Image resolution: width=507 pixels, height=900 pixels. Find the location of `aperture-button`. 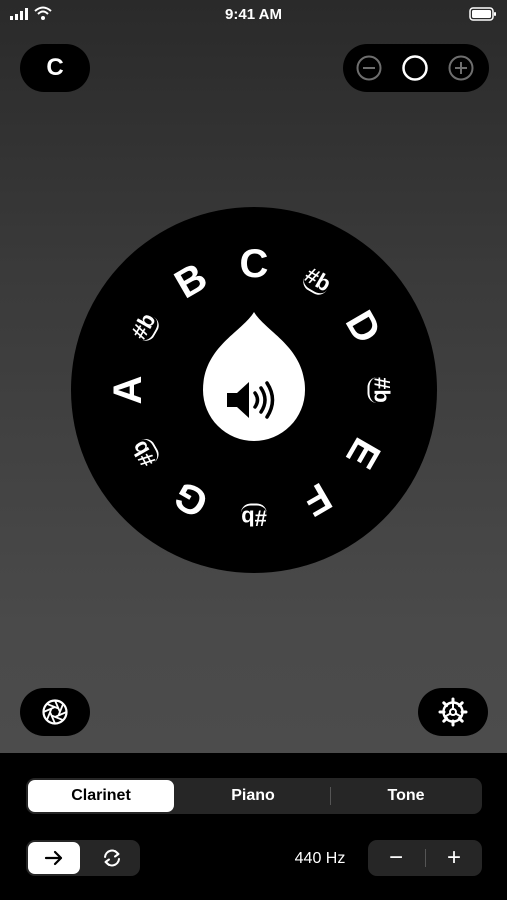

aperture-button is located at coordinates (55, 712).